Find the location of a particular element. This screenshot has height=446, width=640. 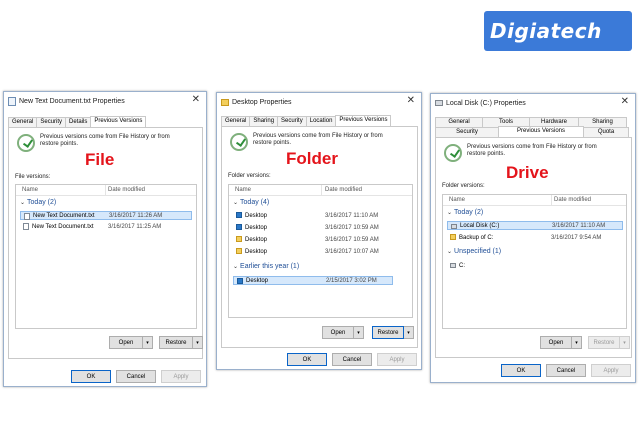

item-date: 3/16/2017 11:10 AM is located at coordinates (352, 215).